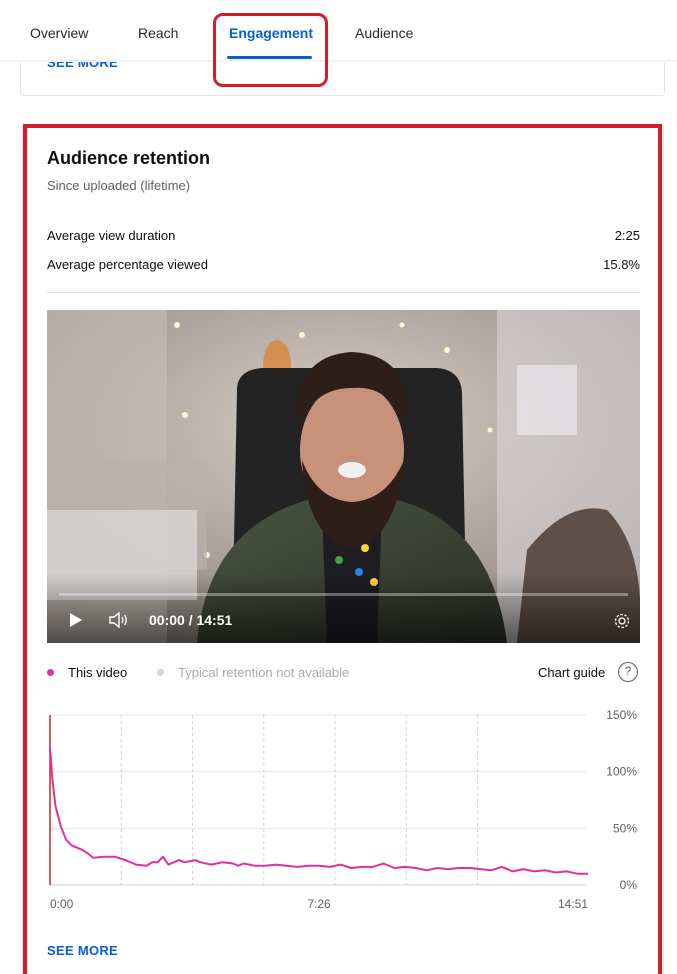 This screenshot has width=677, height=974. What do you see at coordinates (338, 31) in the screenshot?
I see `tab-bar: Overview Reach Engagement Audience` at bounding box center [338, 31].